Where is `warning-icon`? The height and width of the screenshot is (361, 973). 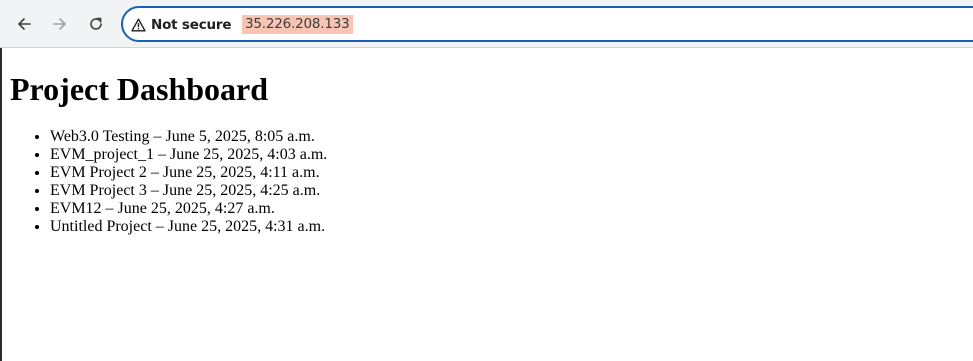
warning-icon is located at coordinates (138, 25).